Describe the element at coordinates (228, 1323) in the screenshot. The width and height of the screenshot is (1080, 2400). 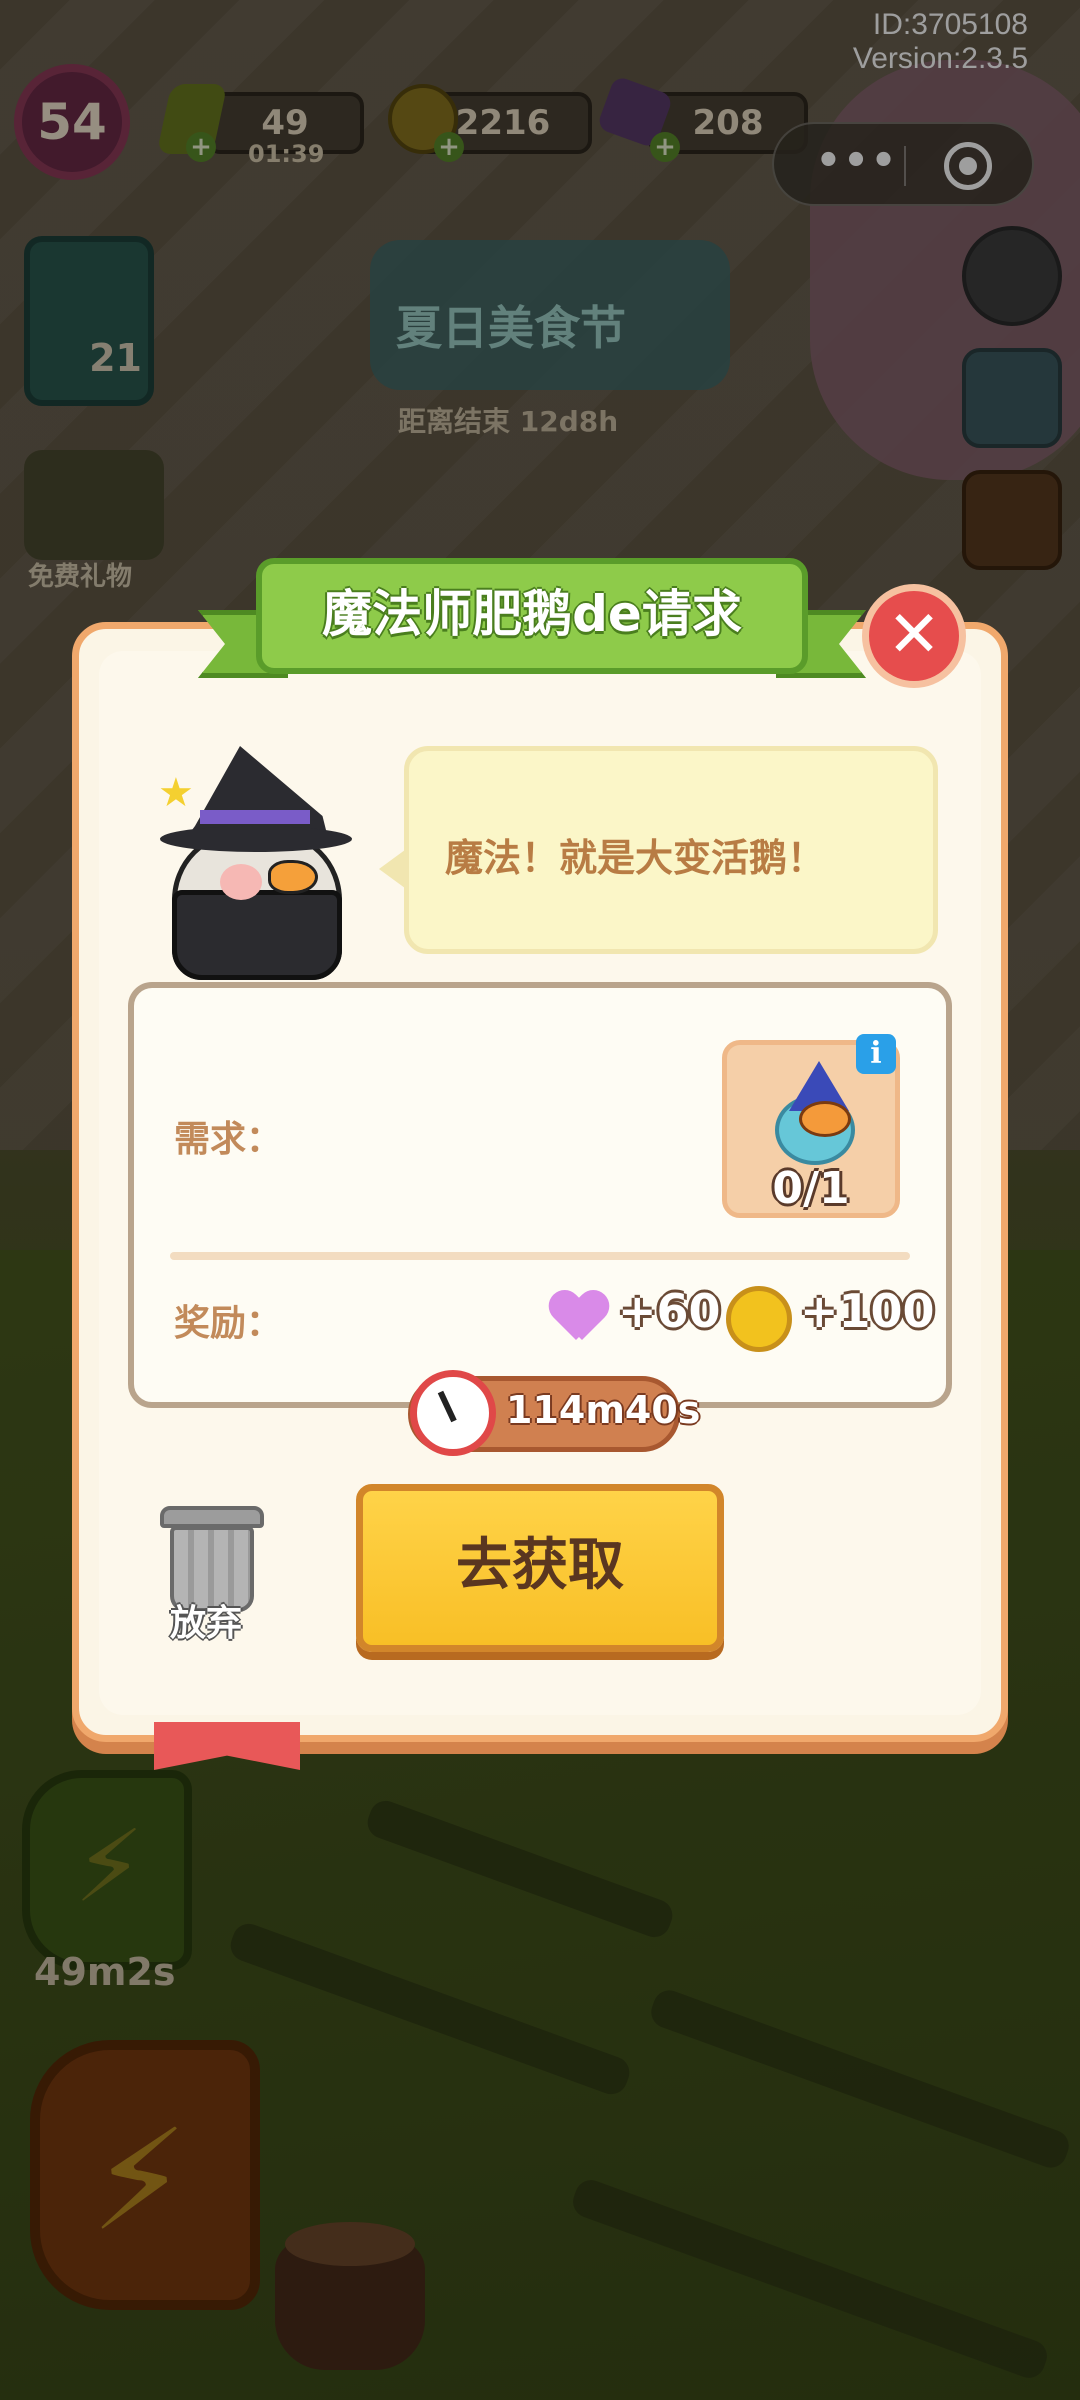
I see `reward-label: 奖励：` at that location.